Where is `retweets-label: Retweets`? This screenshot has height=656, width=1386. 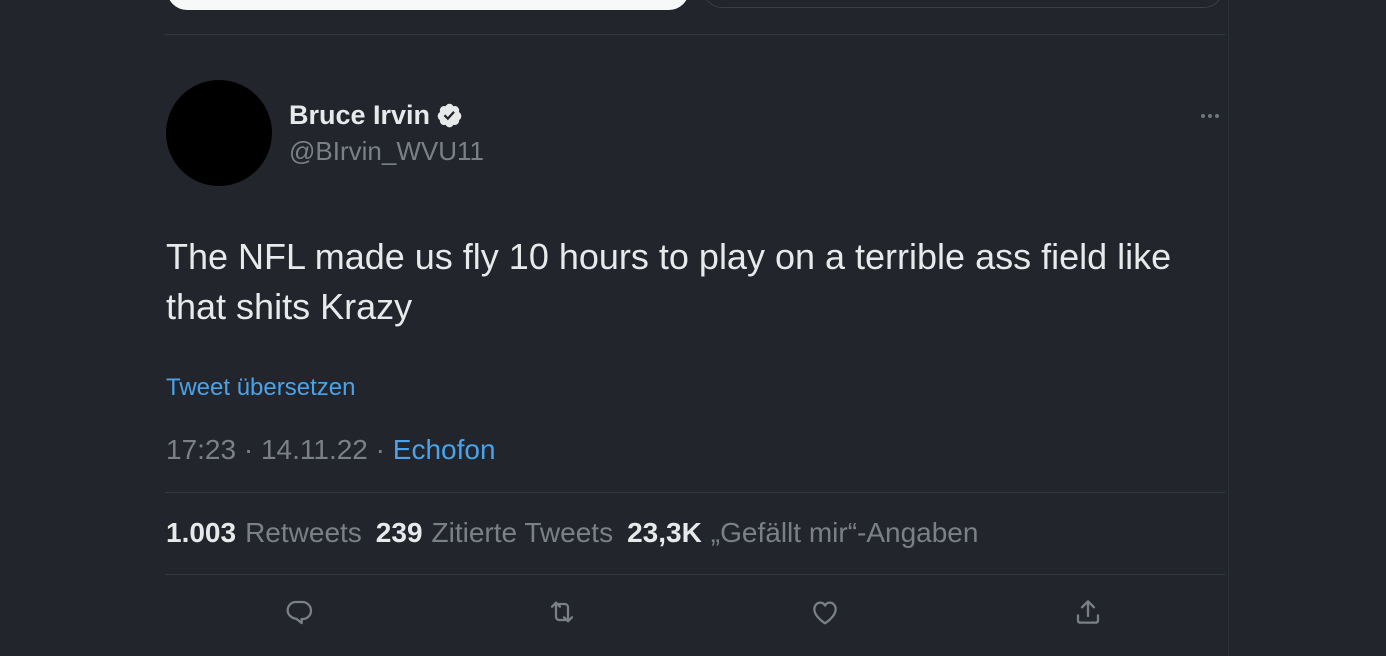 retweets-label: Retweets is located at coordinates (303, 532).